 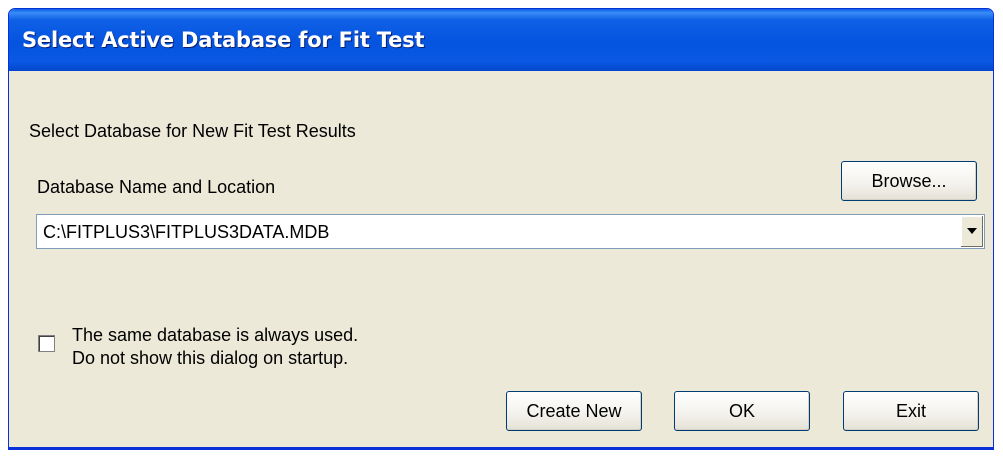 What do you see at coordinates (46, 343) in the screenshot?
I see `always-same-database-checkbox` at bounding box center [46, 343].